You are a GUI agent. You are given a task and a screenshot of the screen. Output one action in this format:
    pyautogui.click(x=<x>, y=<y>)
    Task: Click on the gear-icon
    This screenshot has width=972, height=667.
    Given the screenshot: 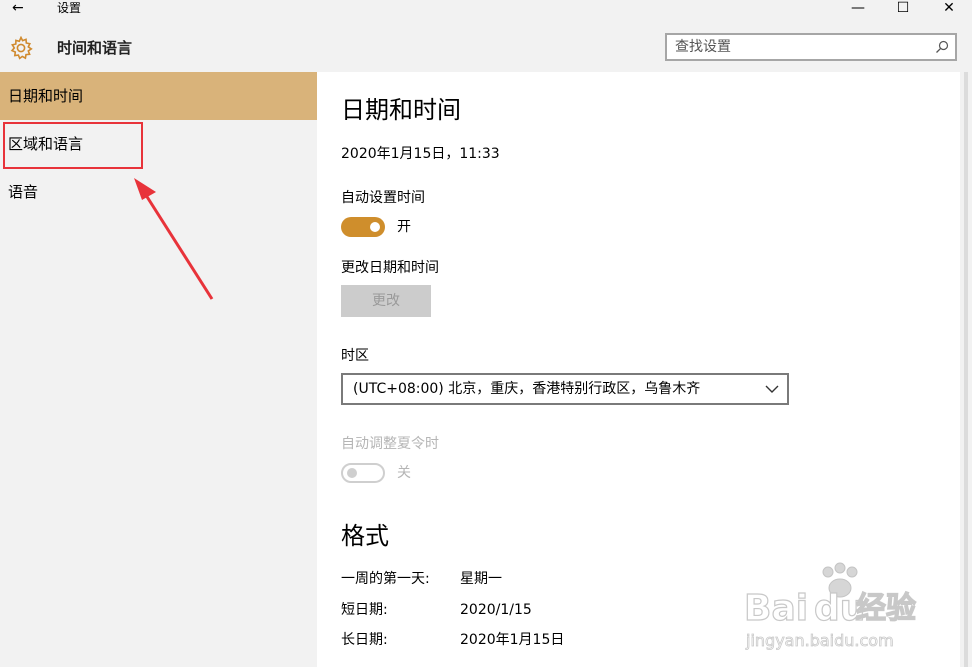 What is the action you would take?
    pyautogui.click(x=21, y=48)
    